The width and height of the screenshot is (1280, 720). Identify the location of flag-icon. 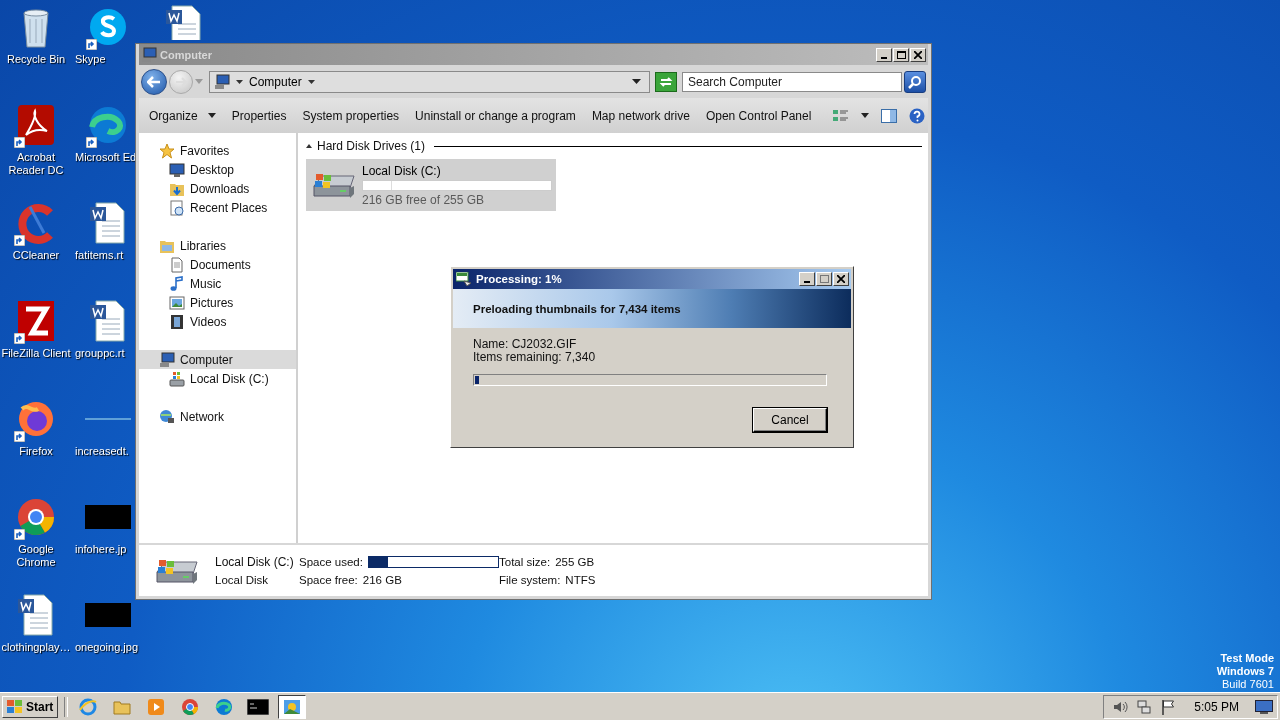
(1168, 706).